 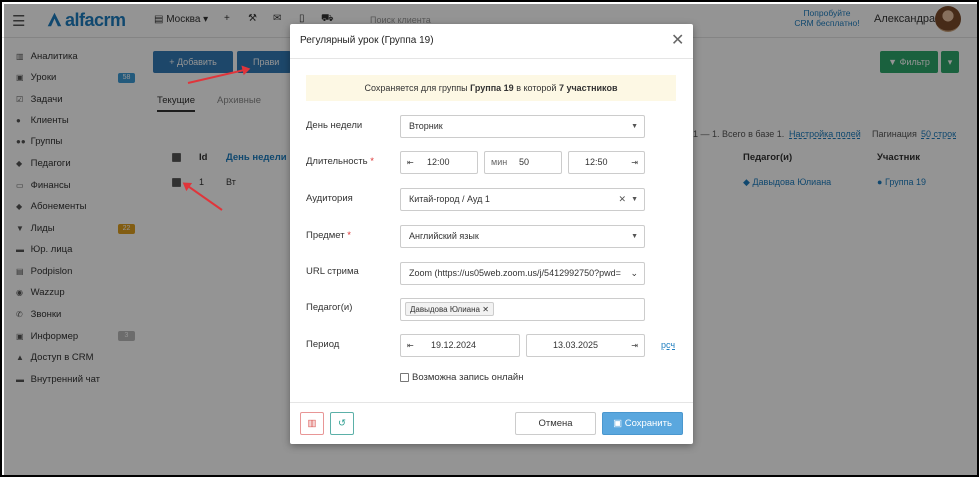 I want to click on period-start-field: ⇤ 19.12.2024, so click(x=460, y=345).